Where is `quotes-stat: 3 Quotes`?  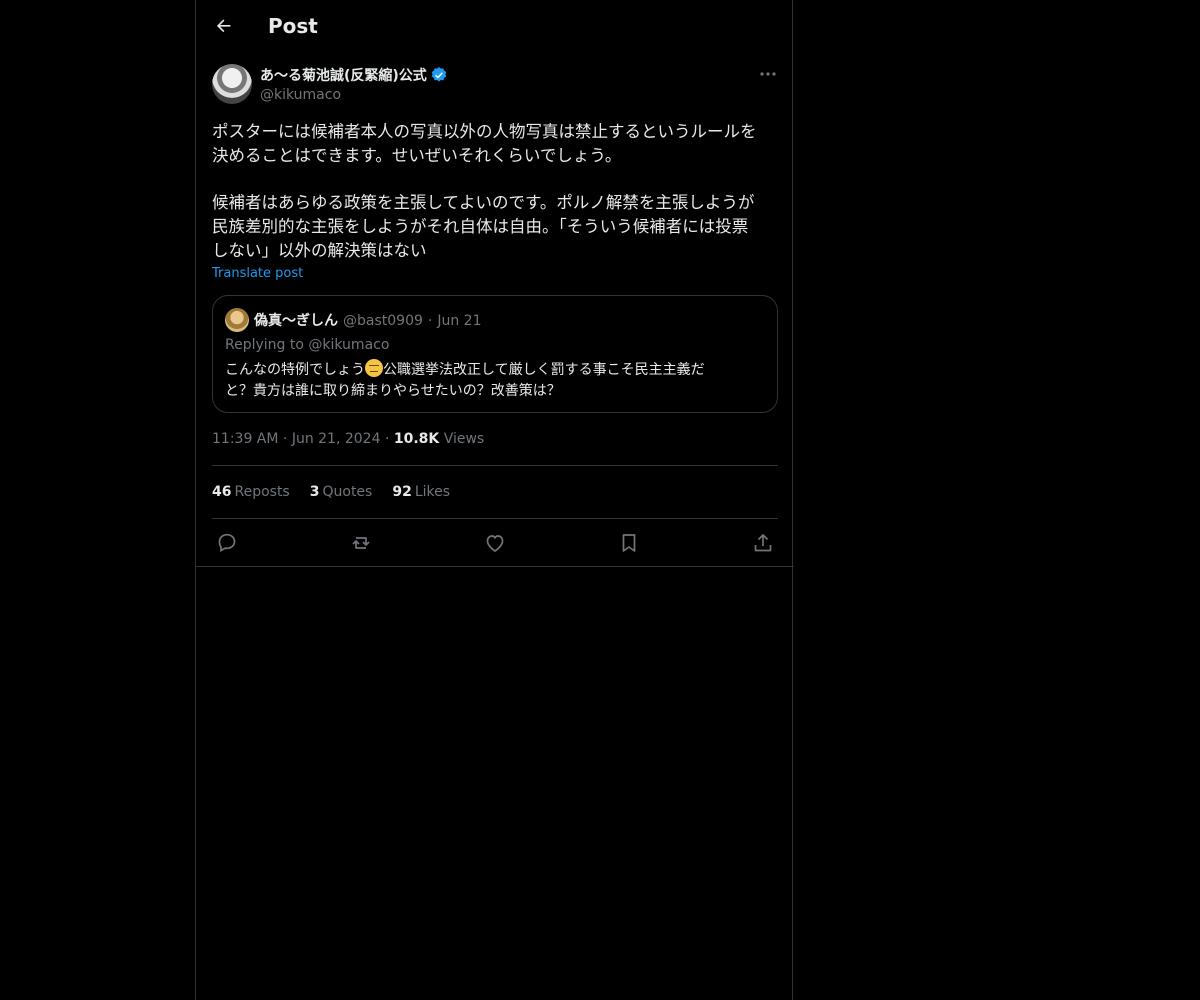 quotes-stat: 3 Quotes is located at coordinates (341, 492).